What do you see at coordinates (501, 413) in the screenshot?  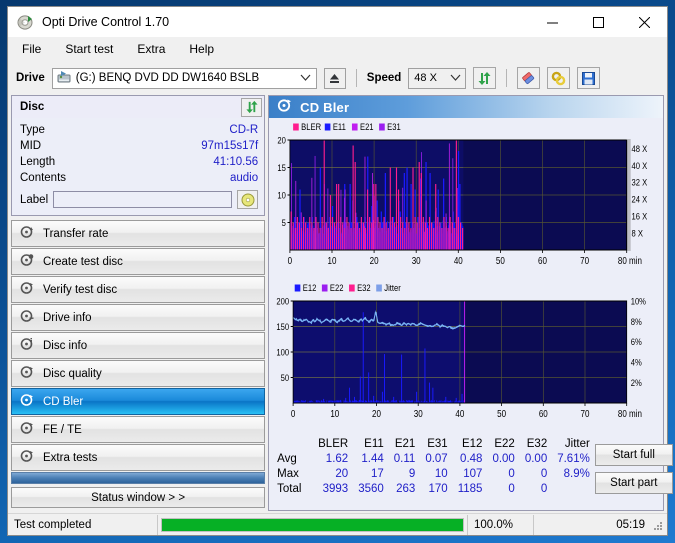 I see `svg-text: 50` at bounding box center [501, 413].